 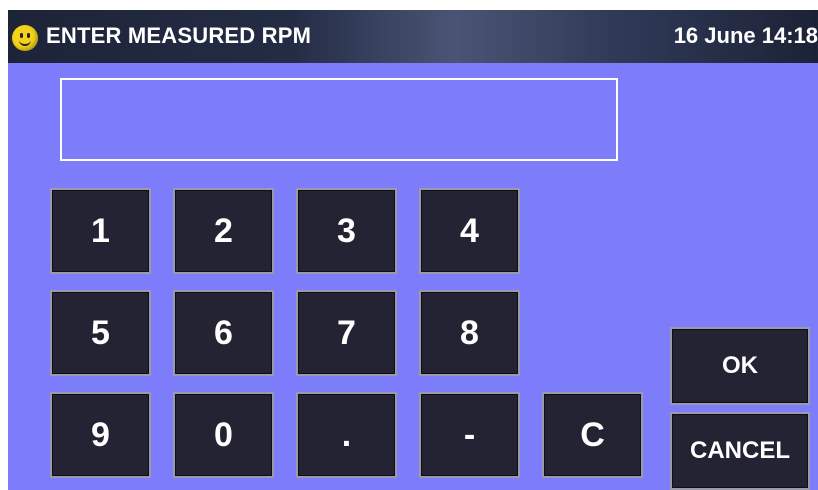 What do you see at coordinates (223, 333) in the screenshot?
I see `key-6: 6` at bounding box center [223, 333].